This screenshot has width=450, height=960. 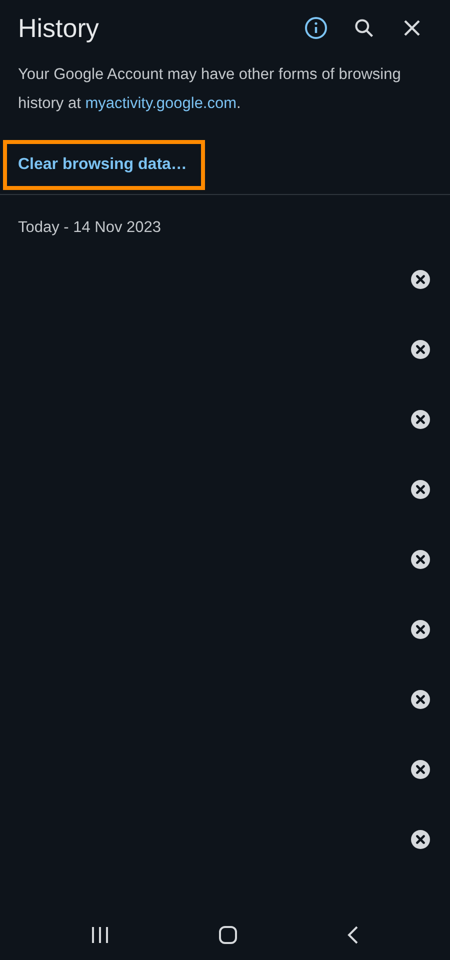 What do you see at coordinates (59, 28) in the screenshot?
I see `page-title: History` at bounding box center [59, 28].